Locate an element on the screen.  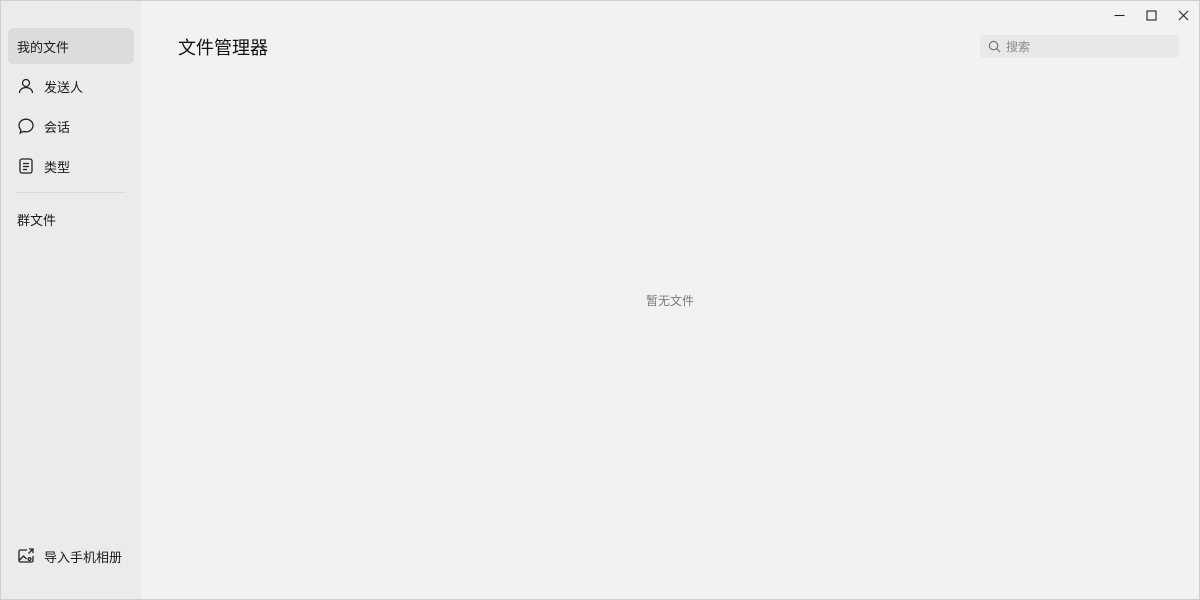
maximize-button is located at coordinates (1151, 15).